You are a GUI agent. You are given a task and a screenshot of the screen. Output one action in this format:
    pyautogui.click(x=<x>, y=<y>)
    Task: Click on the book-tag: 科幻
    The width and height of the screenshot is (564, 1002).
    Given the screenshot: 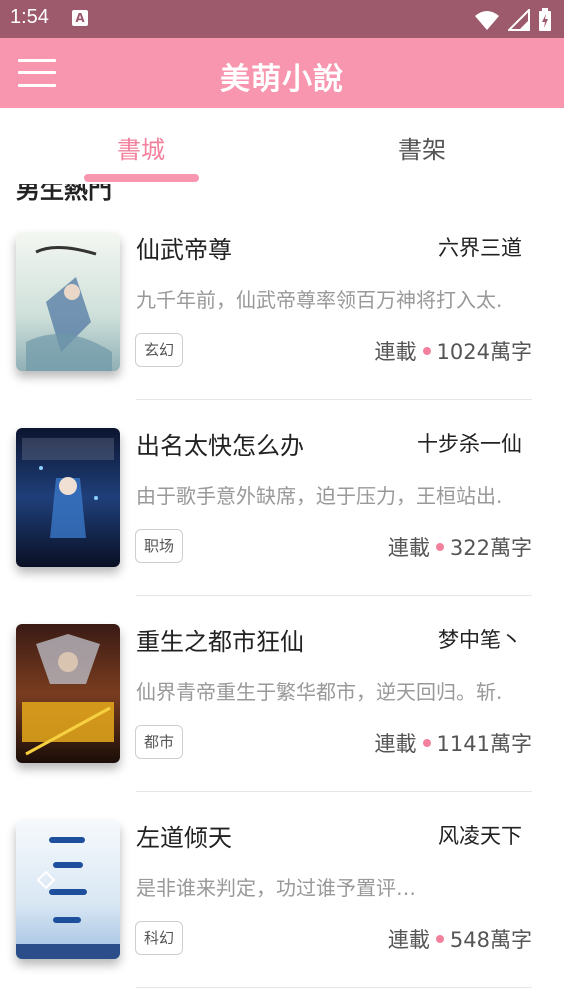 What is the action you would take?
    pyautogui.click(x=159, y=938)
    